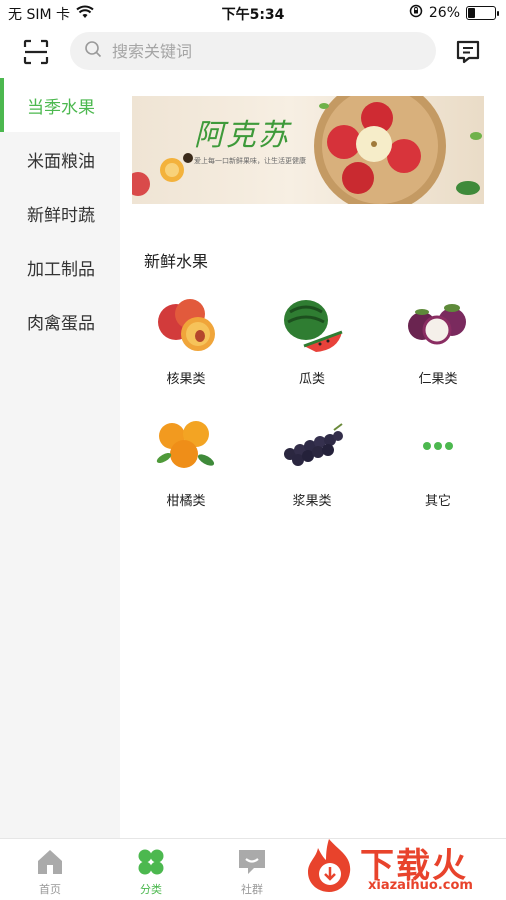 This screenshot has height=900, width=506. I want to click on battery-fill, so click(472, 13).